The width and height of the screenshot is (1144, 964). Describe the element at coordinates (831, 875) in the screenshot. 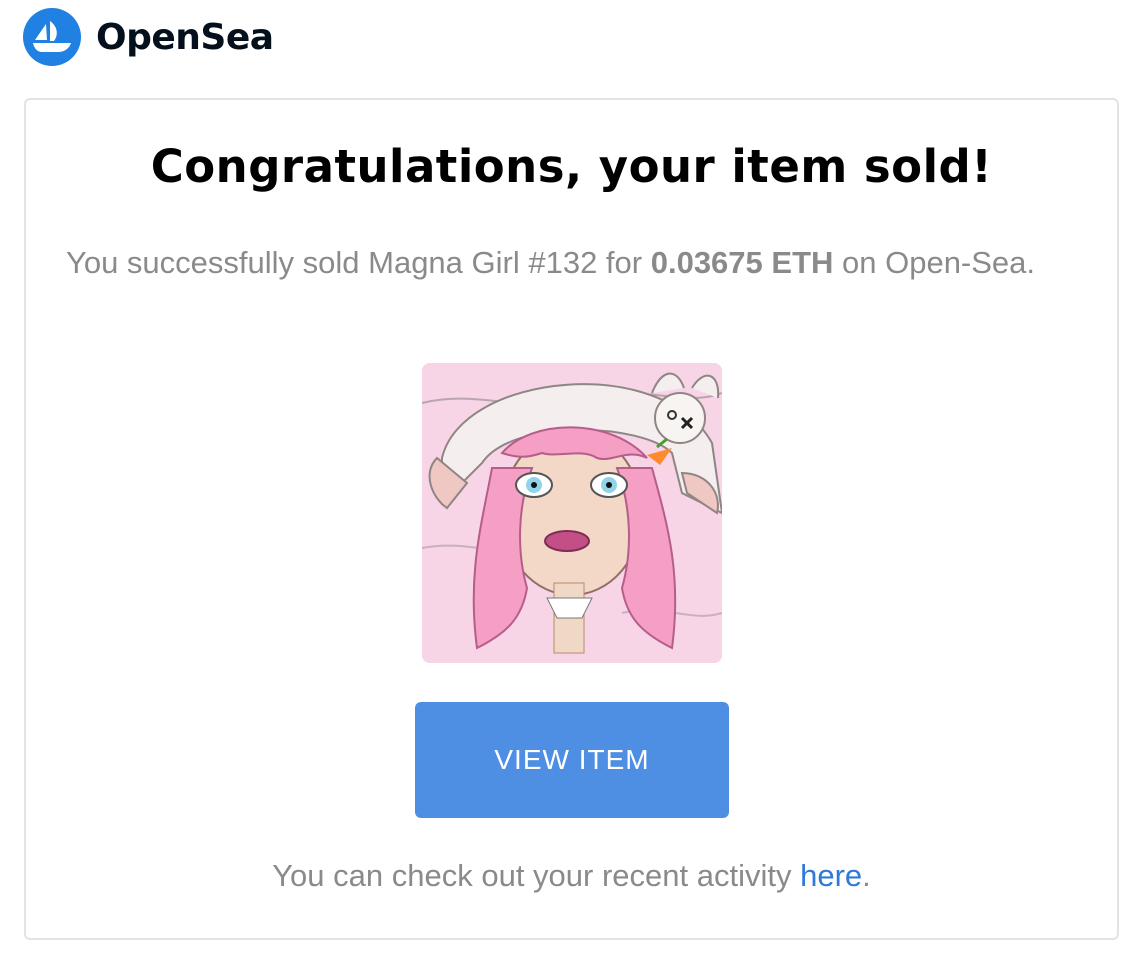

I see `recent-activity-link: here` at that location.